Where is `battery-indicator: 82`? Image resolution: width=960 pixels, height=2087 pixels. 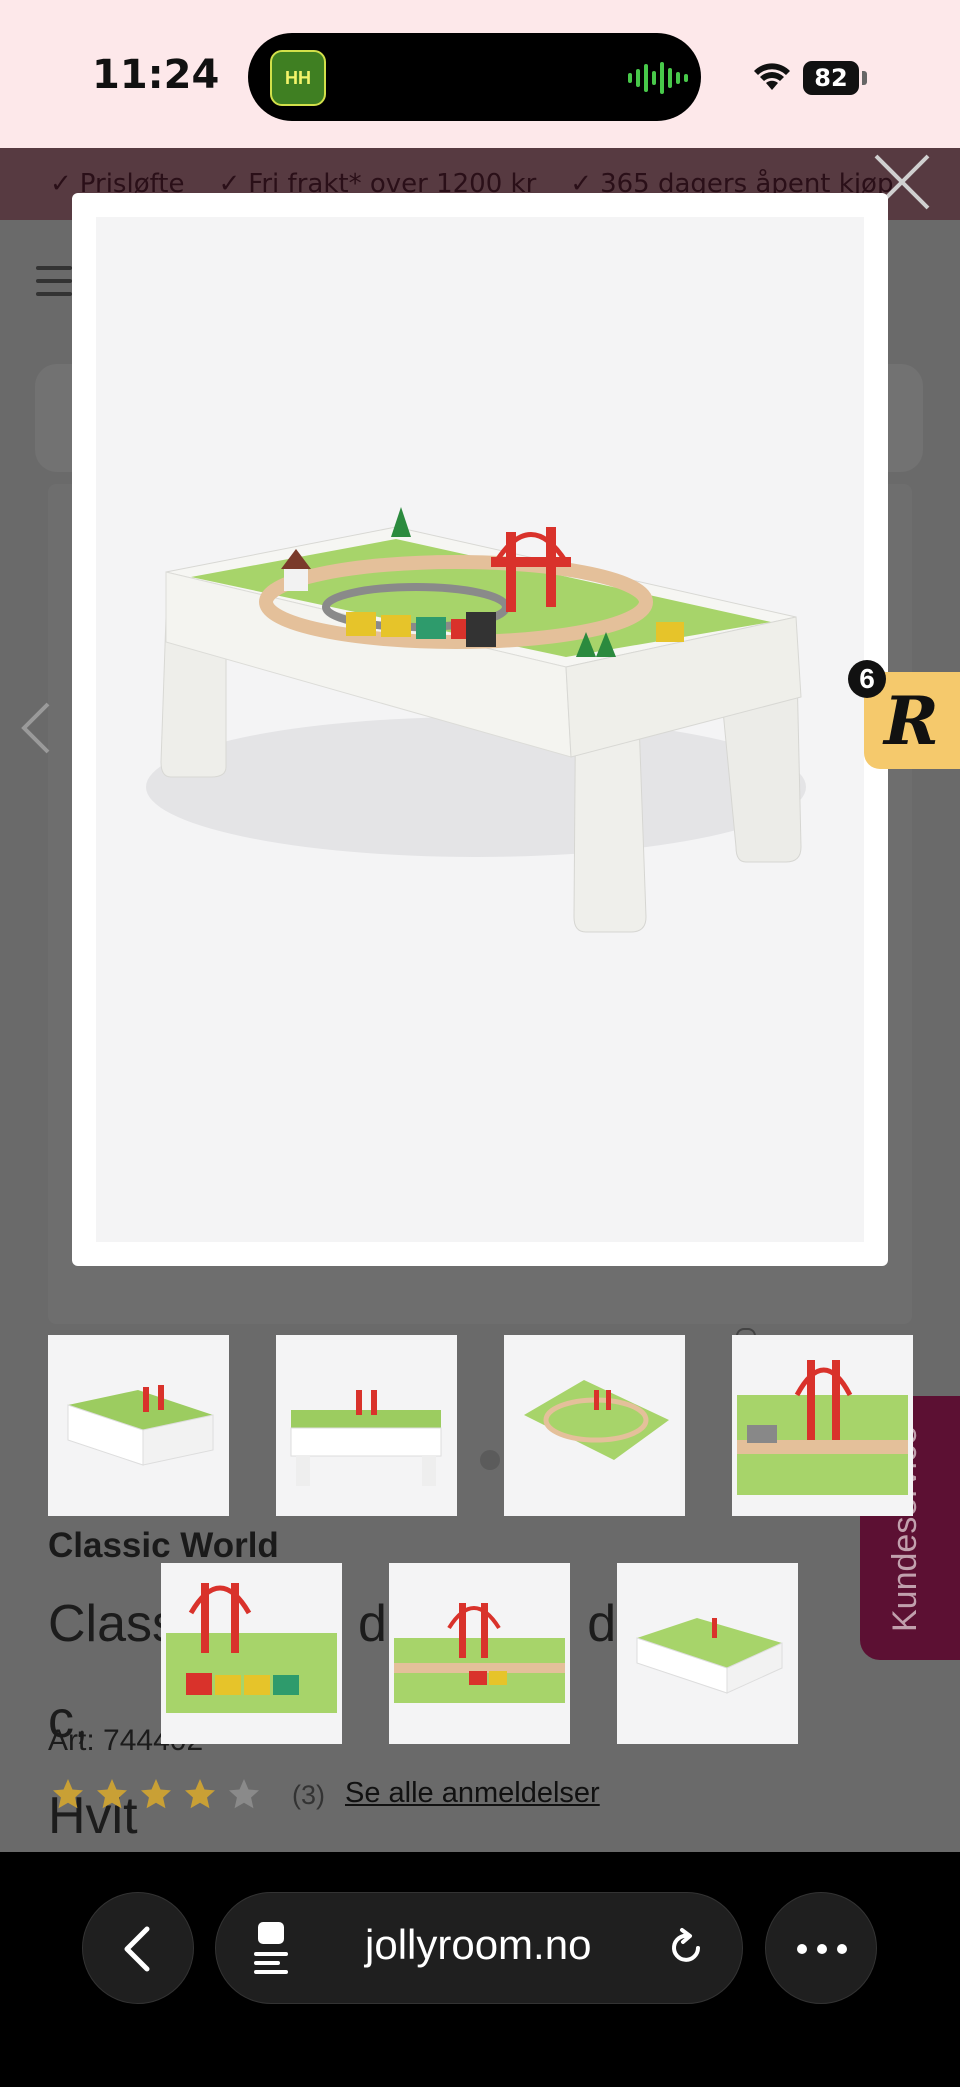
battery-indicator: 82 is located at coordinates (831, 78).